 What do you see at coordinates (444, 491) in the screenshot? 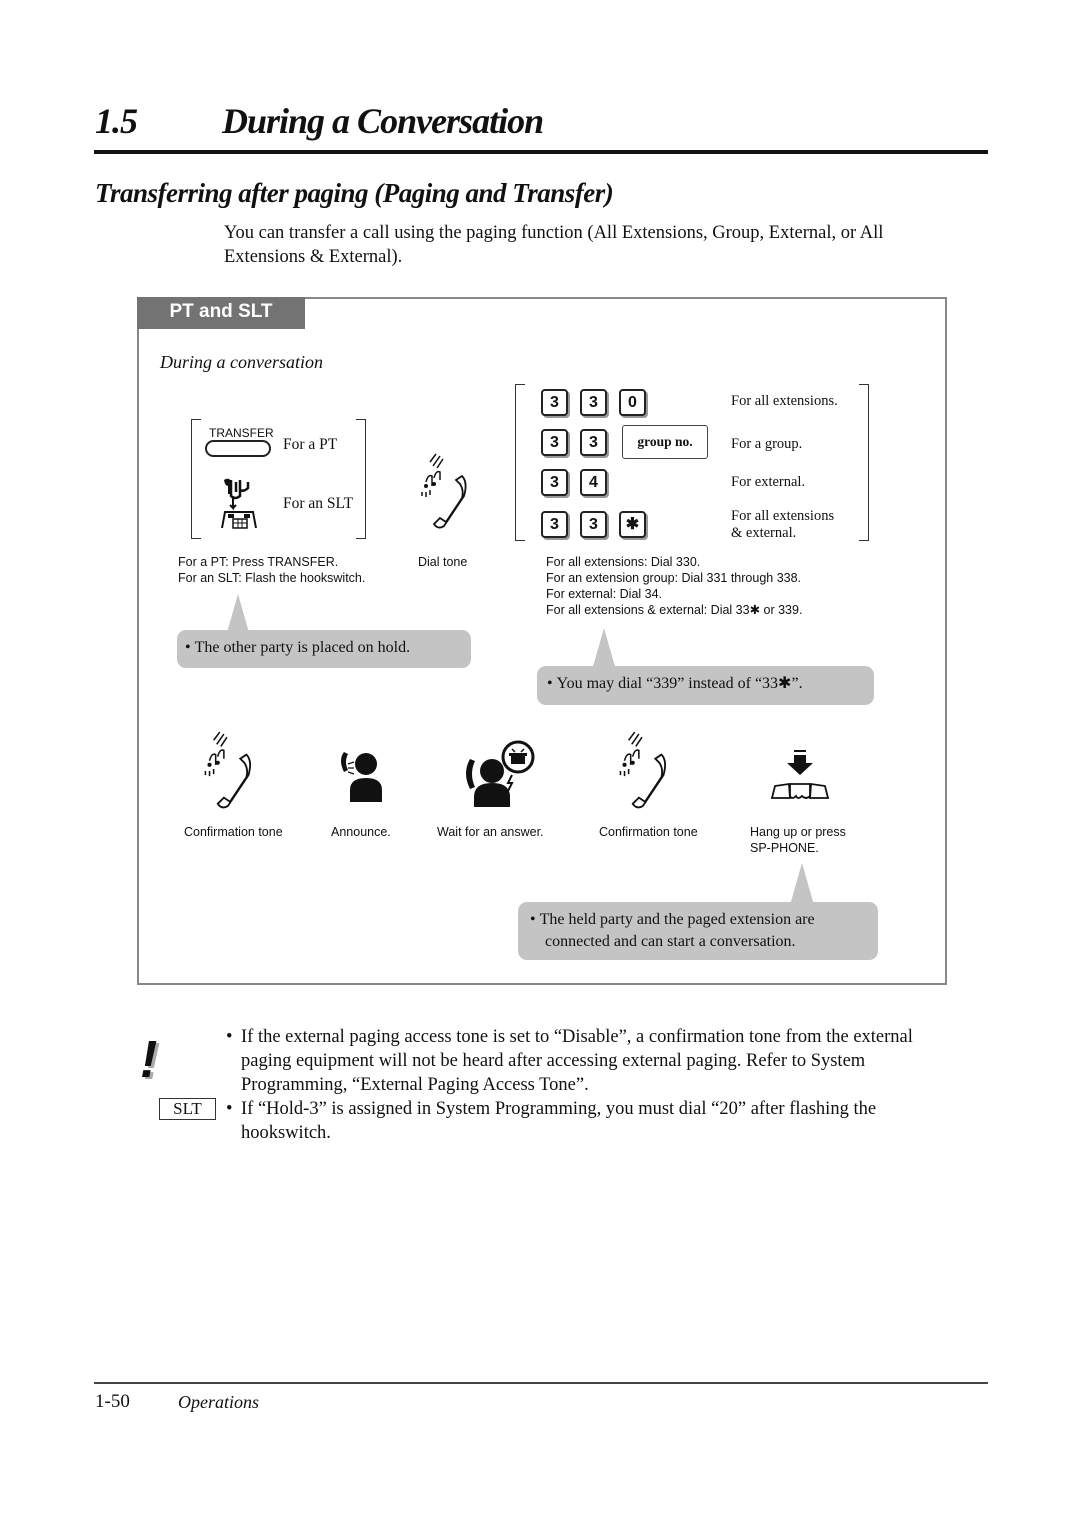
I see `dial-tone-icon` at bounding box center [444, 491].